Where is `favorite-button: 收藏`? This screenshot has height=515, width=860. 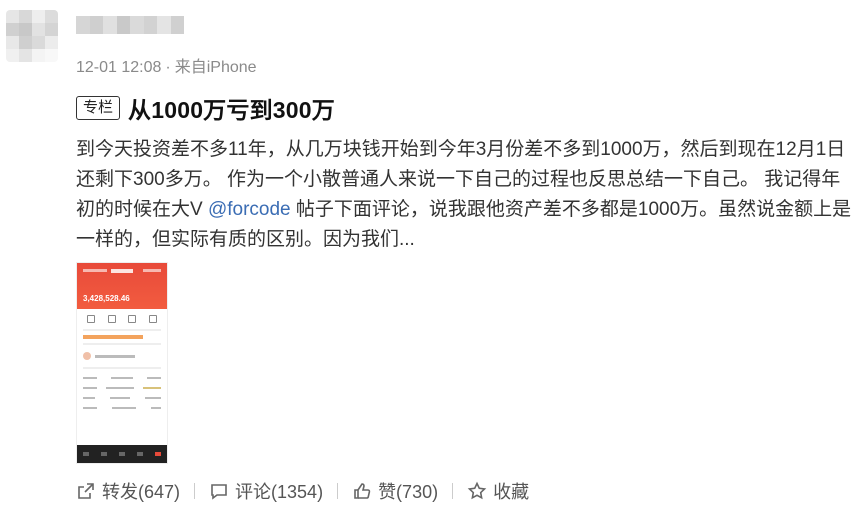
favorite-button: 收藏 is located at coordinates (498, 491).